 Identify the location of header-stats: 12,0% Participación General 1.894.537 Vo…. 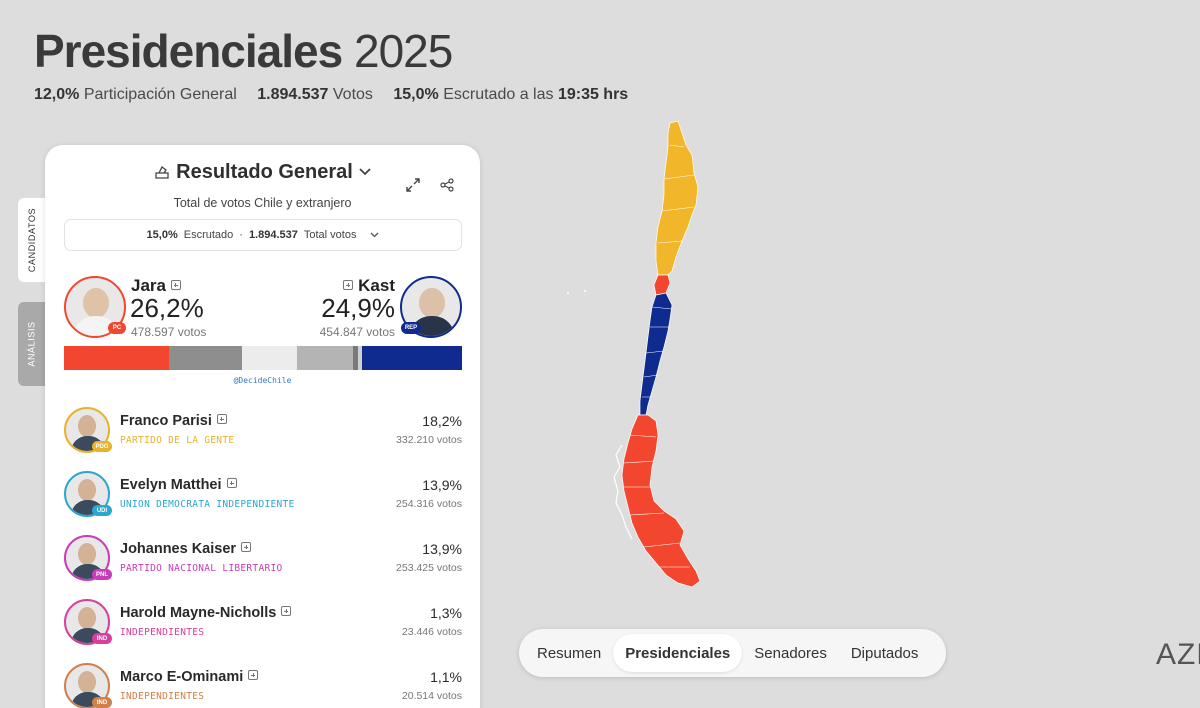
(331, 95).